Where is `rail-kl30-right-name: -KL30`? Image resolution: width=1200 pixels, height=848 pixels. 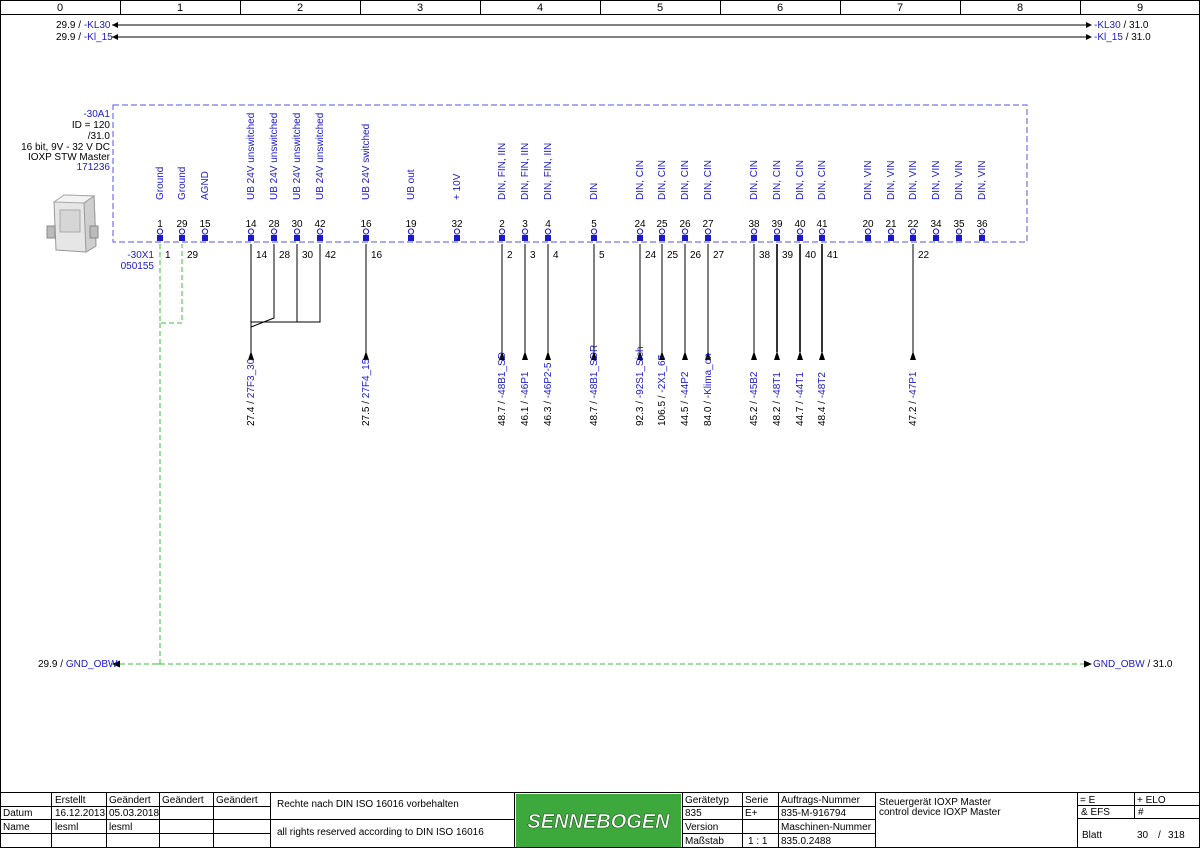
rail-kl30-right-name: -KL30 is located at coordinates (1107, 25).